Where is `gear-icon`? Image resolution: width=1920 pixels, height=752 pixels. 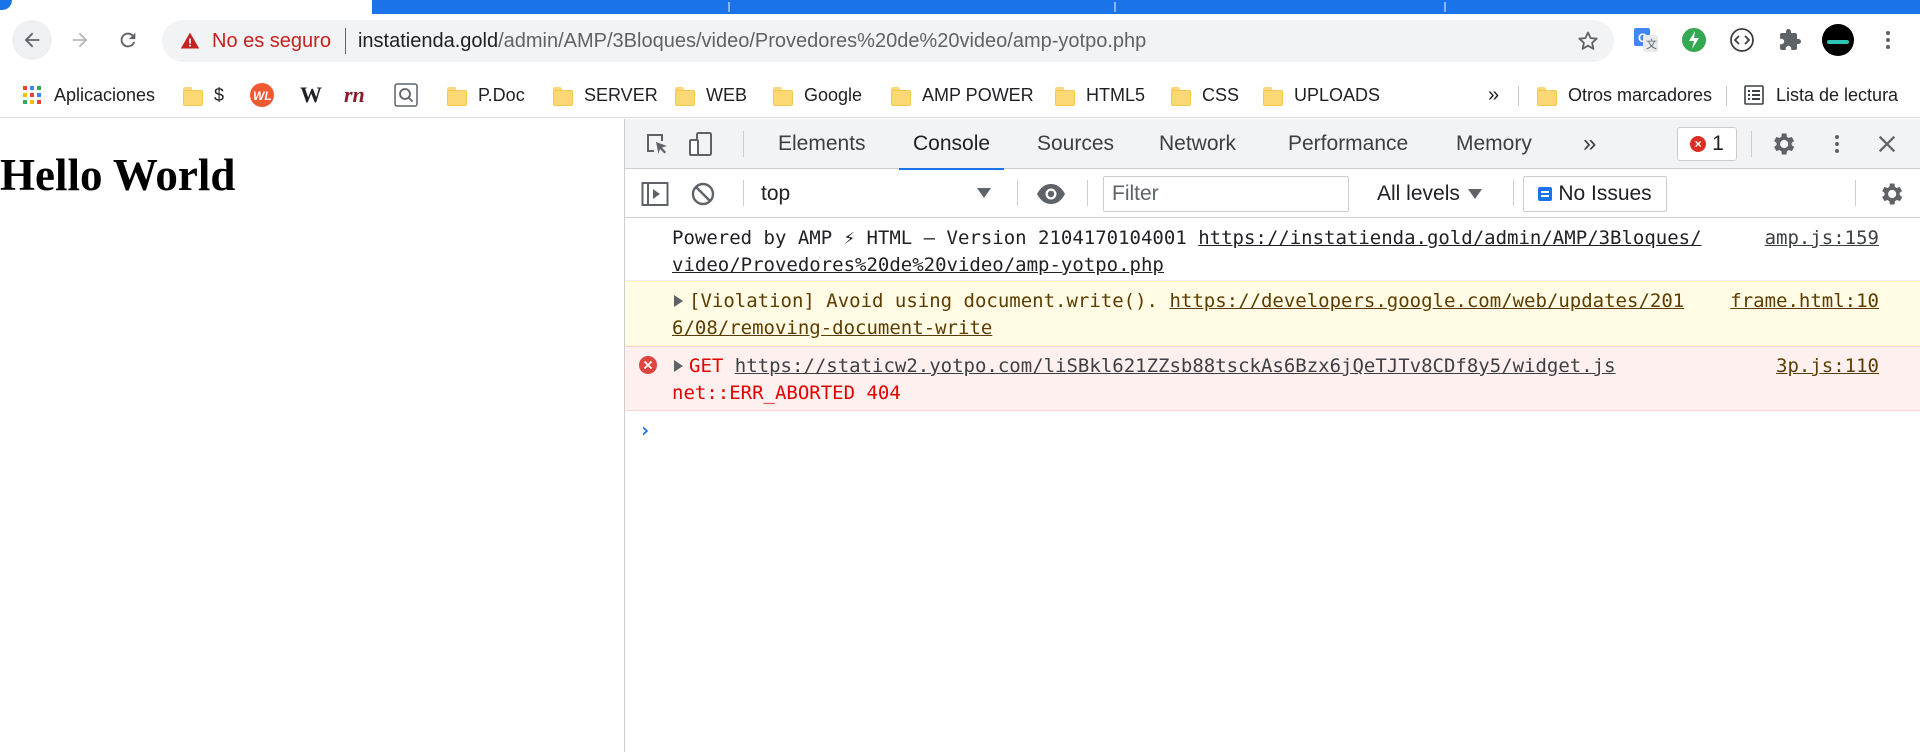 gear-icon is located at coordinates (1784, 144).